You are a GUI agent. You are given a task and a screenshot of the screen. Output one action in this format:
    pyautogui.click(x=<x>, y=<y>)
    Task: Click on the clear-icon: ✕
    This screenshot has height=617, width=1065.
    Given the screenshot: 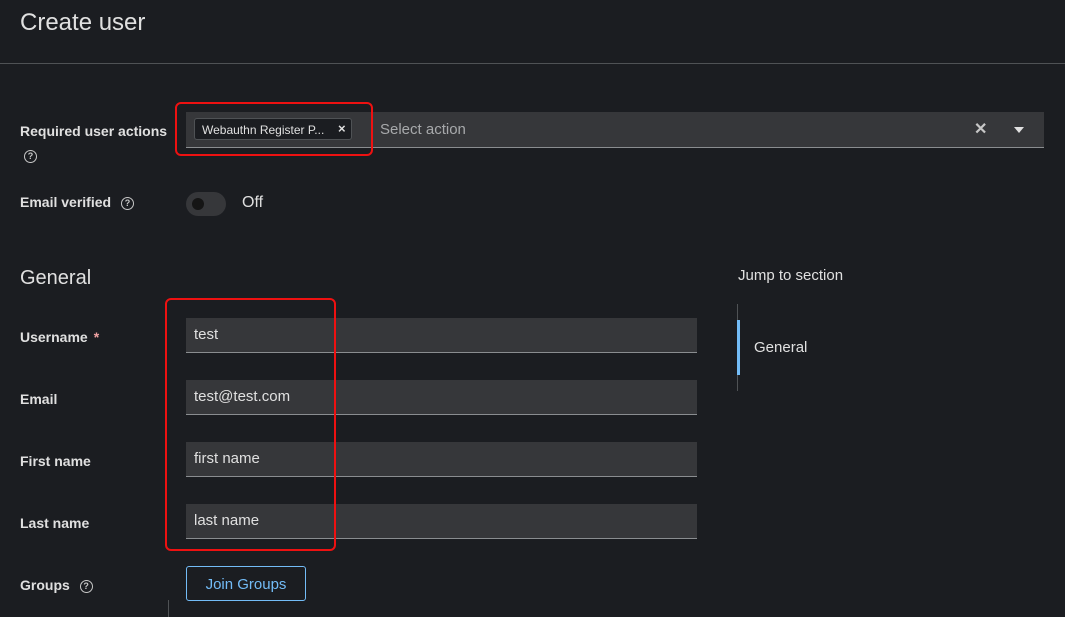 What is the action you would take?
    pyautogui.click(x=980, y=129)
    